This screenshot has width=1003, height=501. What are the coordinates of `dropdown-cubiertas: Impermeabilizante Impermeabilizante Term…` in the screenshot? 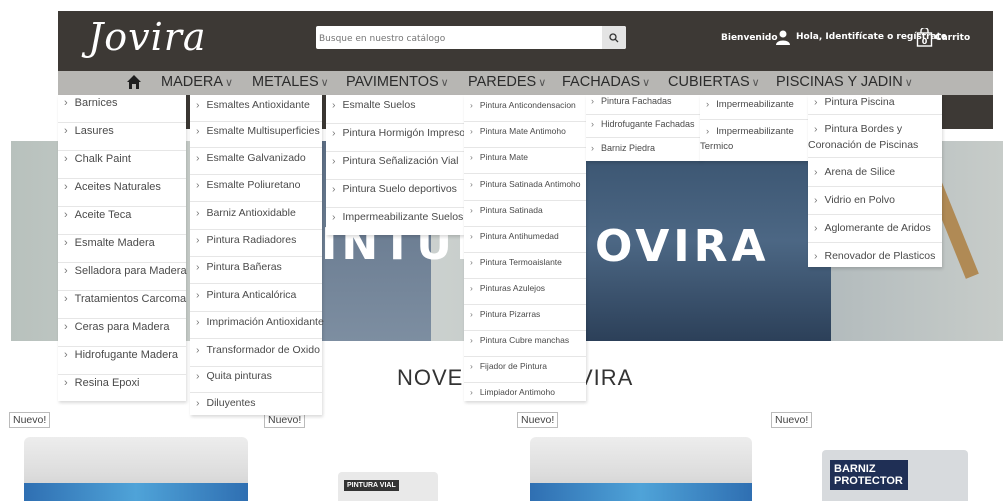 It's located at (754, 128).